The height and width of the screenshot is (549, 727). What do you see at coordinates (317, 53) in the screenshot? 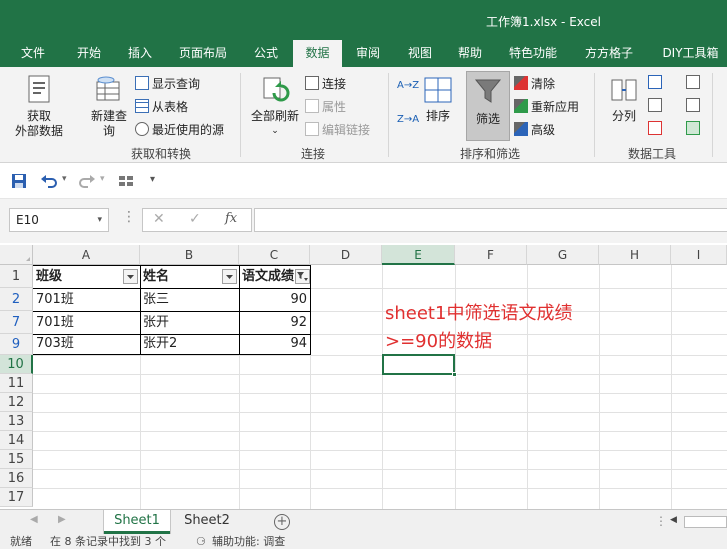
I see `tab-data: 数据` at bounding box center [317, 53].